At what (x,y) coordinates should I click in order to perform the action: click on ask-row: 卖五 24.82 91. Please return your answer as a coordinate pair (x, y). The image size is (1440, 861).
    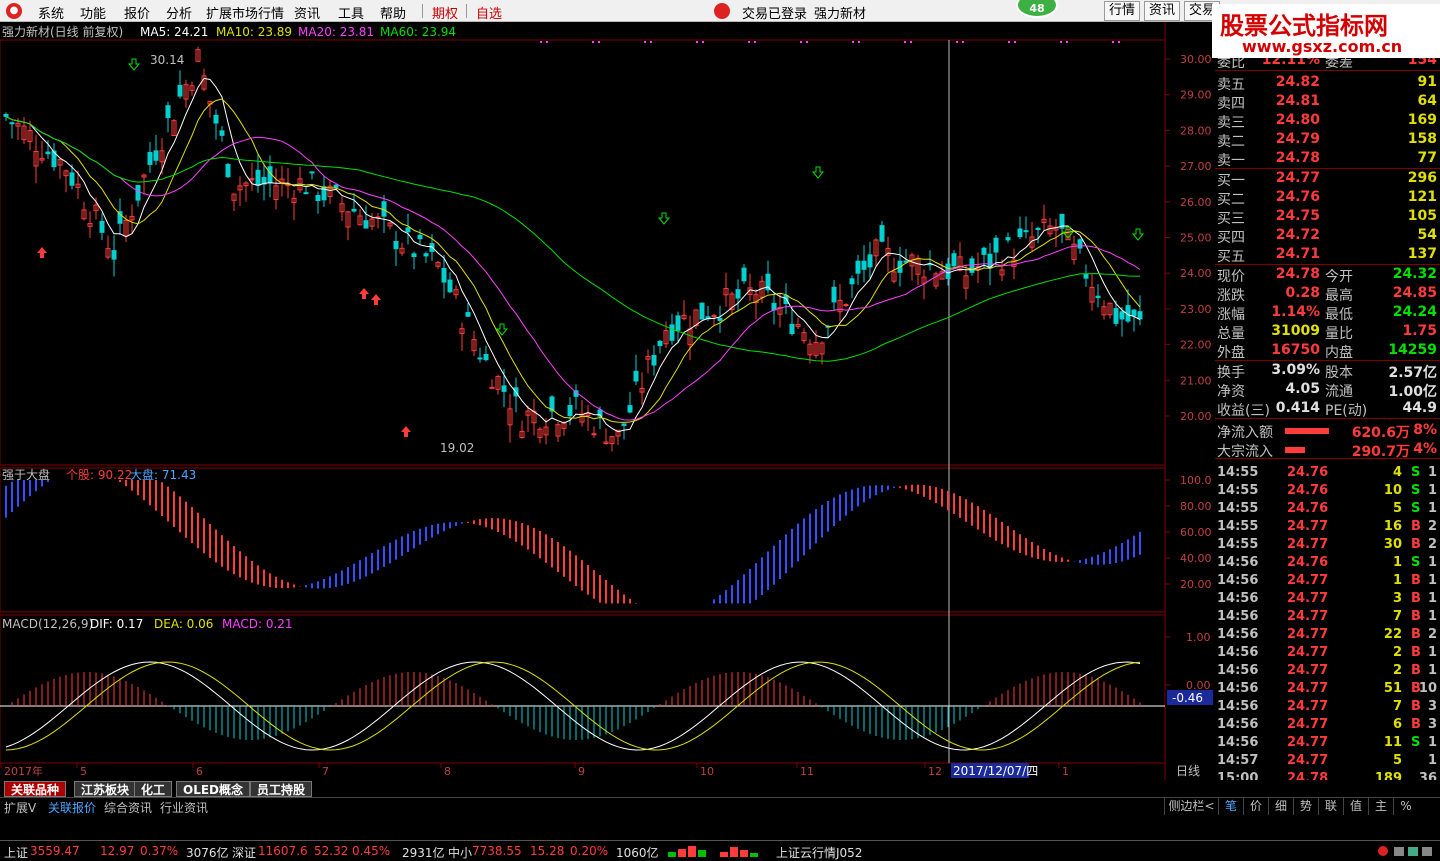
    Looking at the image, I should click on (1327, 83).